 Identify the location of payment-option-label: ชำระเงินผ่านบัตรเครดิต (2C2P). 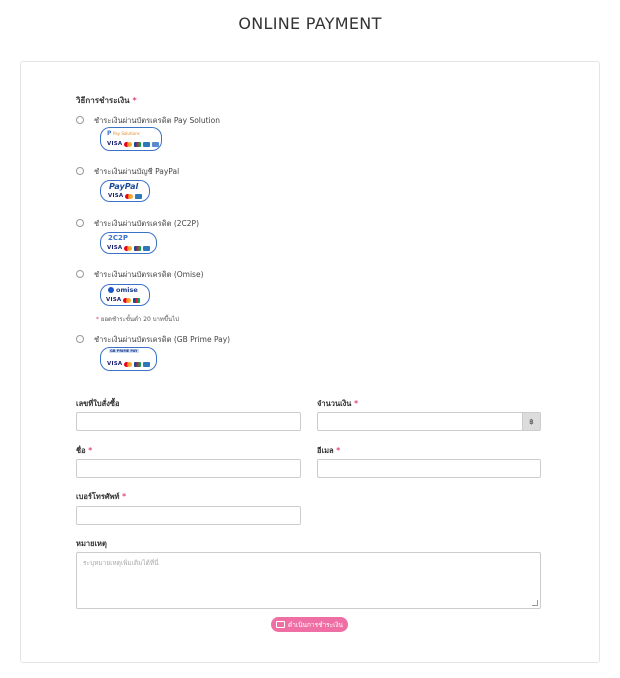
(146, 223).